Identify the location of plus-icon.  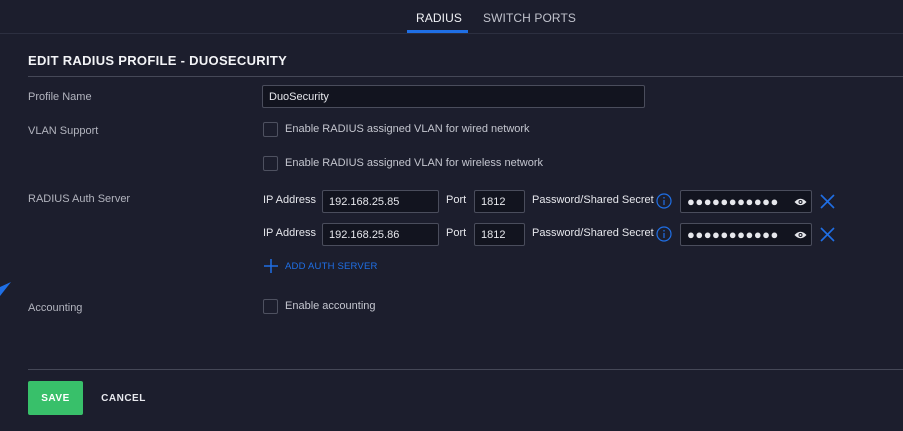
(271, 266).